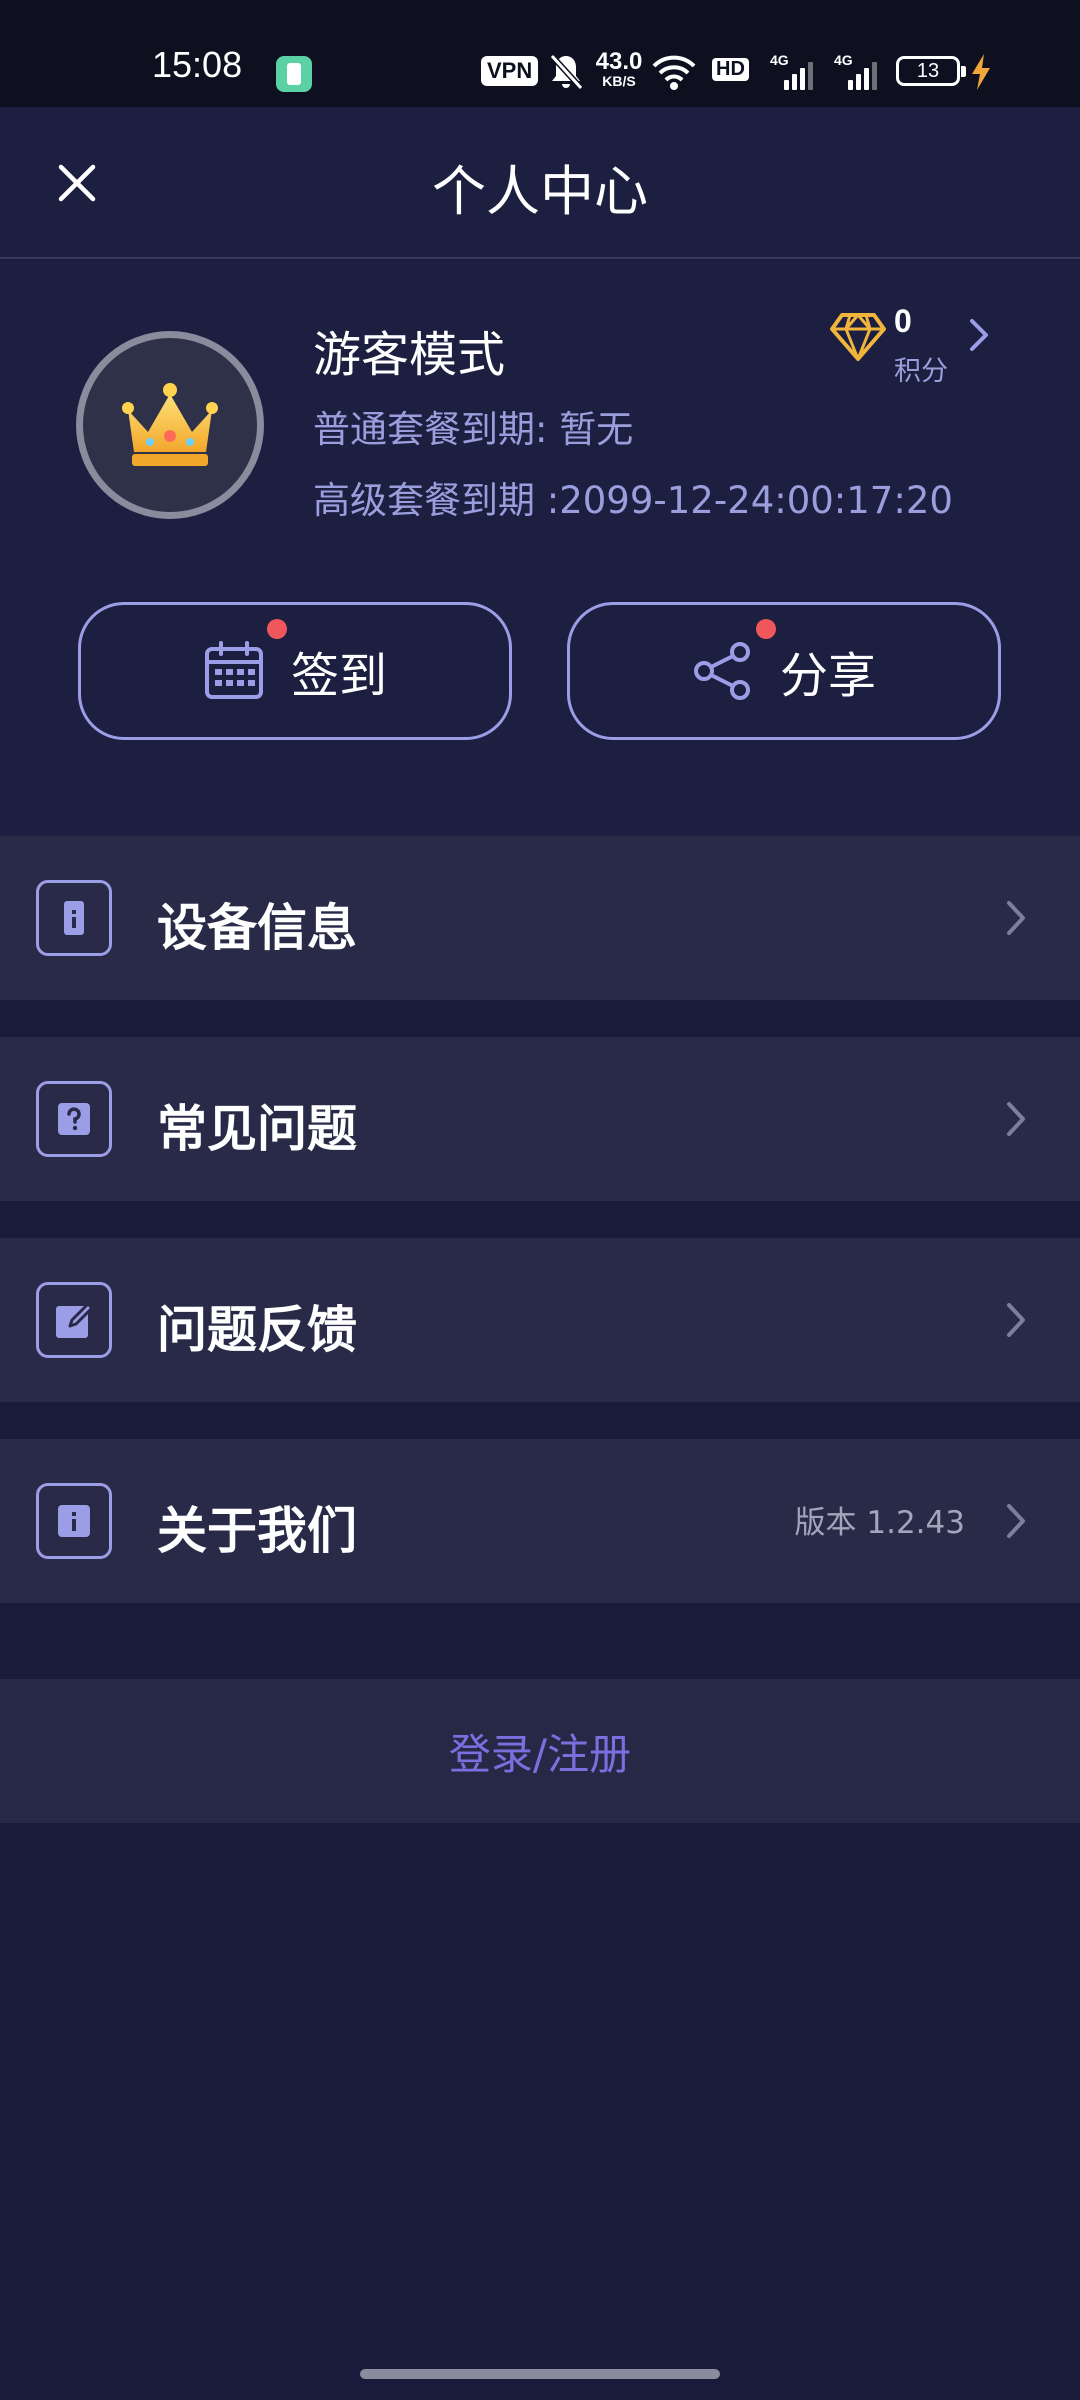 Image resolution: width=1080 pixels, height=2400 pixels. I want to click on page-title: 个人中心, so click(540, 191).